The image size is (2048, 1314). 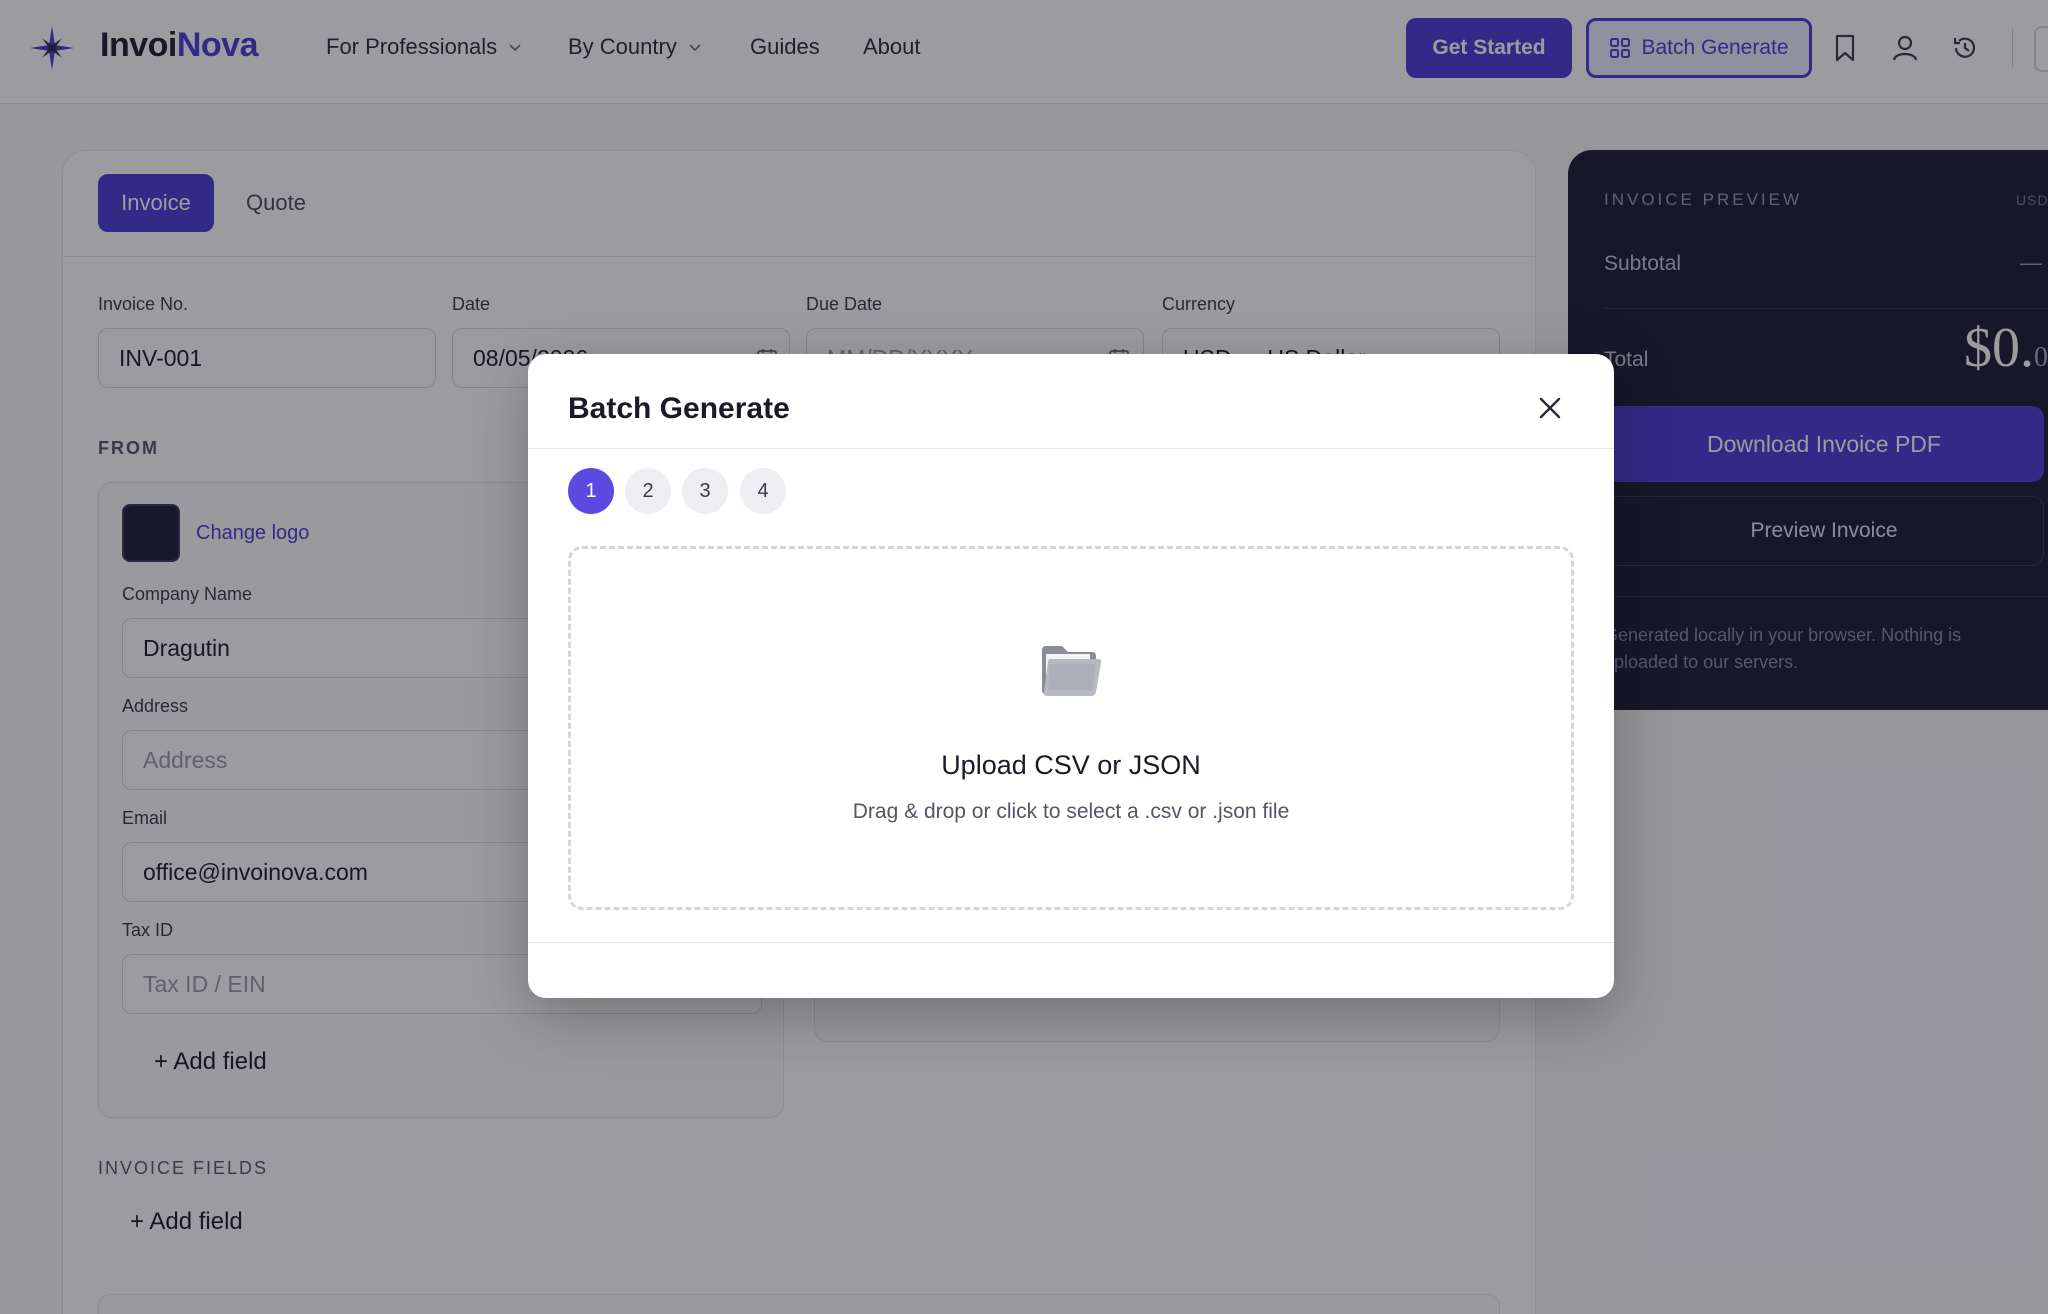 What do you see at coordinates (1071, 448) in the screenshot?
I see `modal-header-divider` at bounding box center [1071, 448].